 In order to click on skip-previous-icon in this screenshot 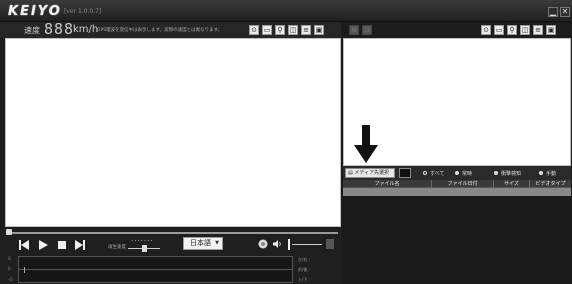, I will do `click(24, 245)`.